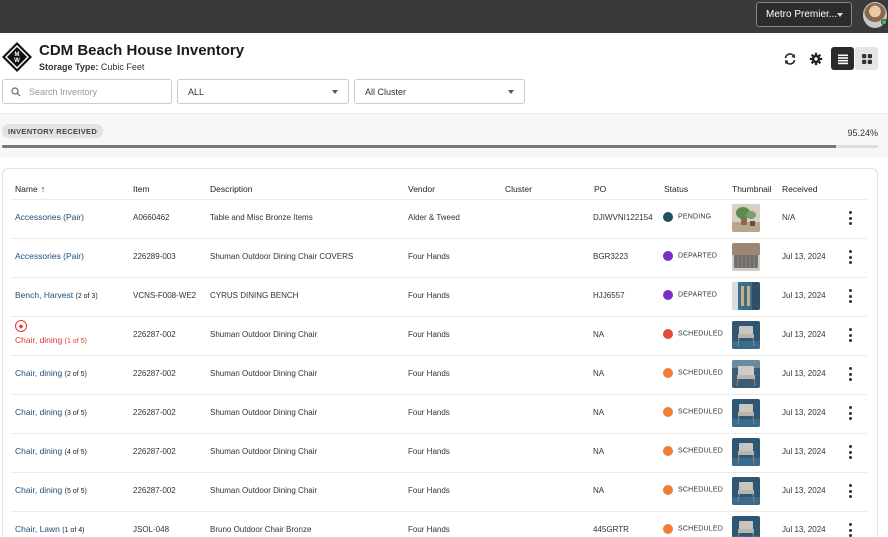 The height and width of the screenshot is (537, 888). I want to click on column-header-received: Received, so click(799, 189).